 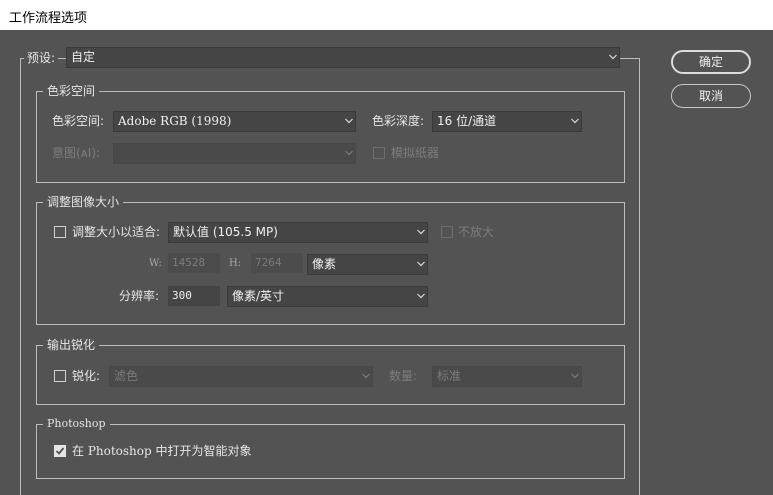 What do you see at coordinates (71, 91) in the screenshot?
I see `color-space-group-title: 色彩空间` at bounding box center [71, 91].